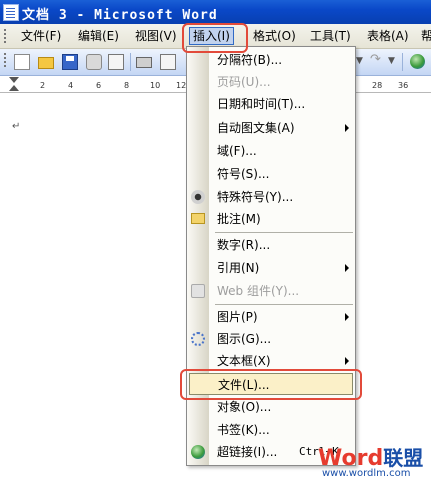 This screenshot has width=431, height=484. Describe the element at coordinates (198, 197) in the screenshot. I see `special-symbol-icon` at that location.